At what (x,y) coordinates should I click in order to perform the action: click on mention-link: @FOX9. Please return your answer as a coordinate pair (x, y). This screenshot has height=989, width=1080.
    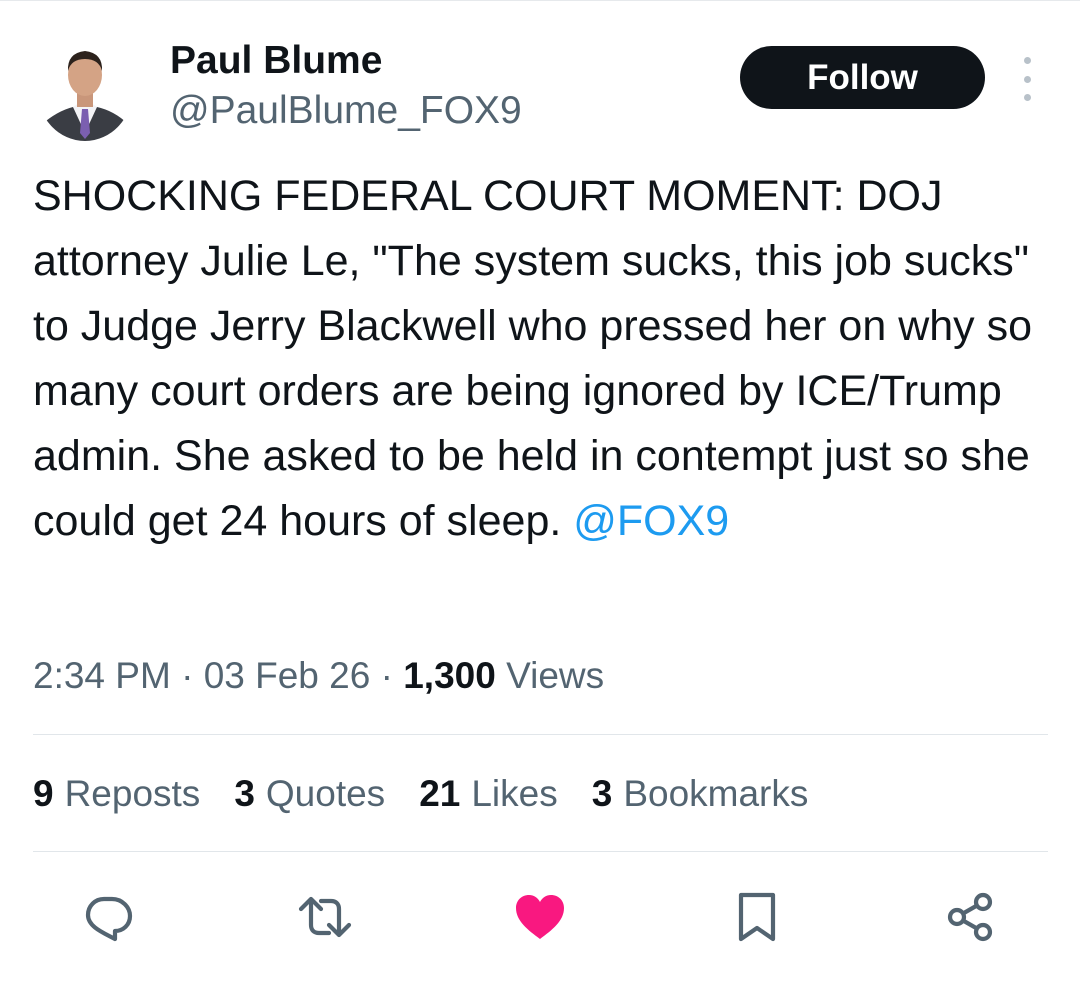
    Looking at the image, I should click on (651, 521).